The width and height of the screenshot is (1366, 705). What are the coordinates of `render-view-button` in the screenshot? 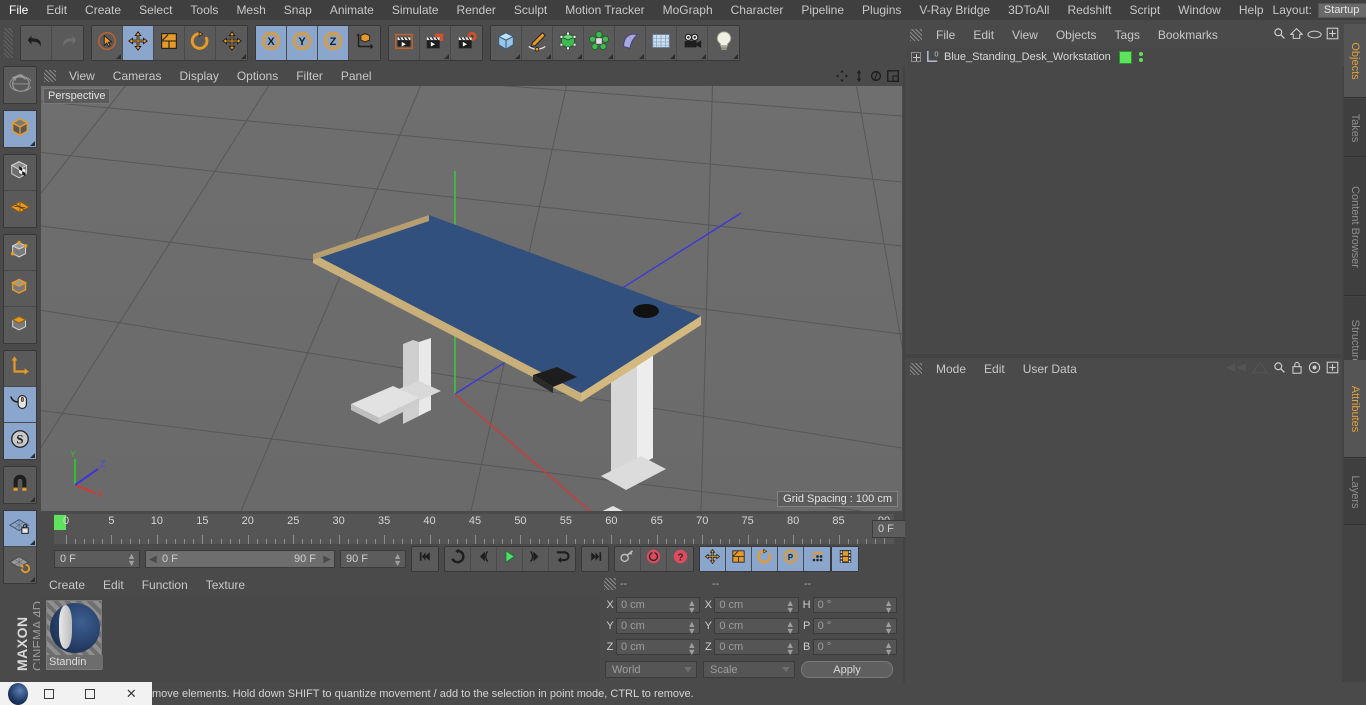 It's located at (404, 43).